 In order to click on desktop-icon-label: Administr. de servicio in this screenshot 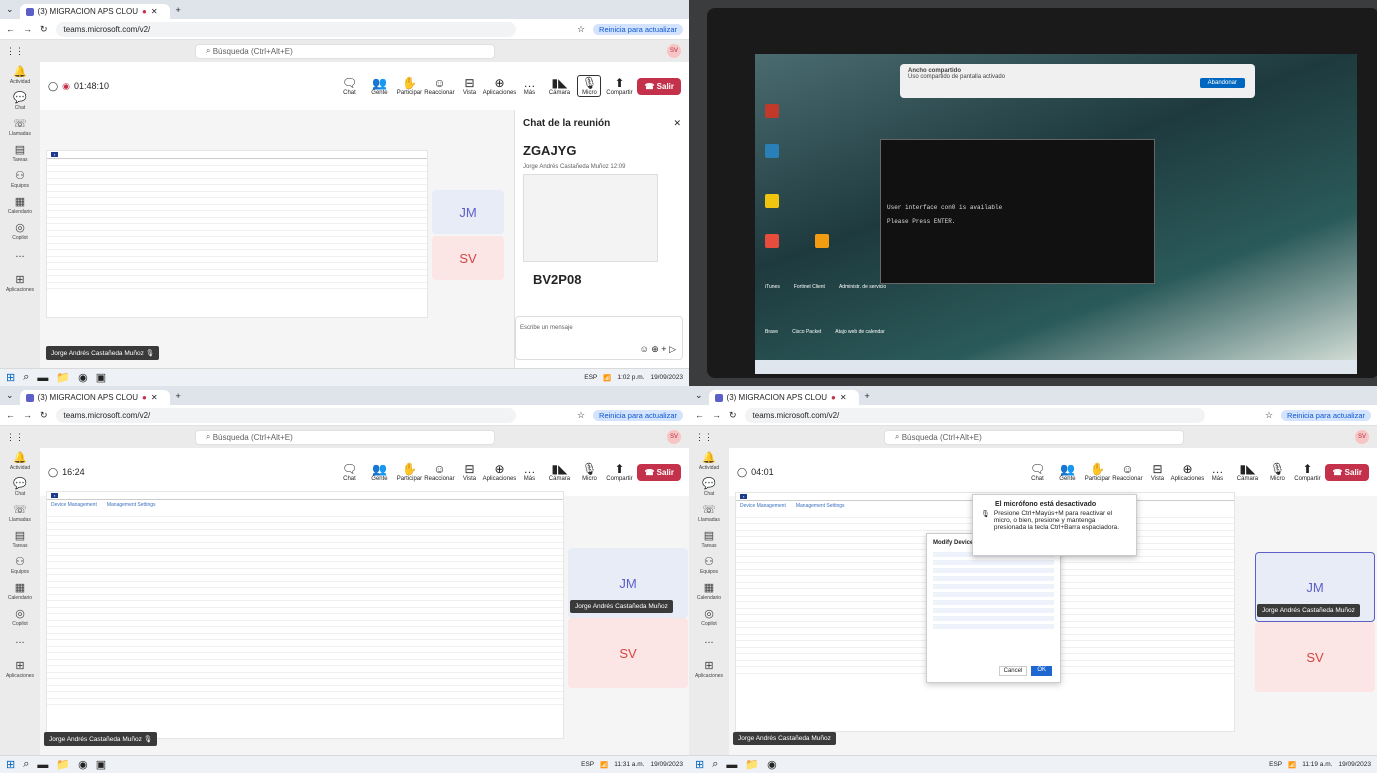, I will do `click(862, 287)`.